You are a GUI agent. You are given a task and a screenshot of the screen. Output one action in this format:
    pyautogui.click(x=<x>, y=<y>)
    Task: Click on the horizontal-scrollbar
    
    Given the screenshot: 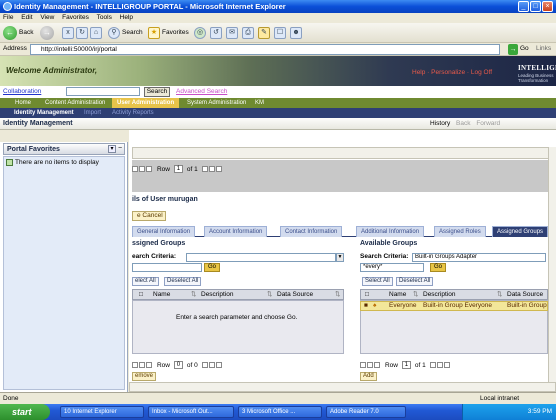 What is the action you would take?
    pyautogui.click(x=342, y=387)
    